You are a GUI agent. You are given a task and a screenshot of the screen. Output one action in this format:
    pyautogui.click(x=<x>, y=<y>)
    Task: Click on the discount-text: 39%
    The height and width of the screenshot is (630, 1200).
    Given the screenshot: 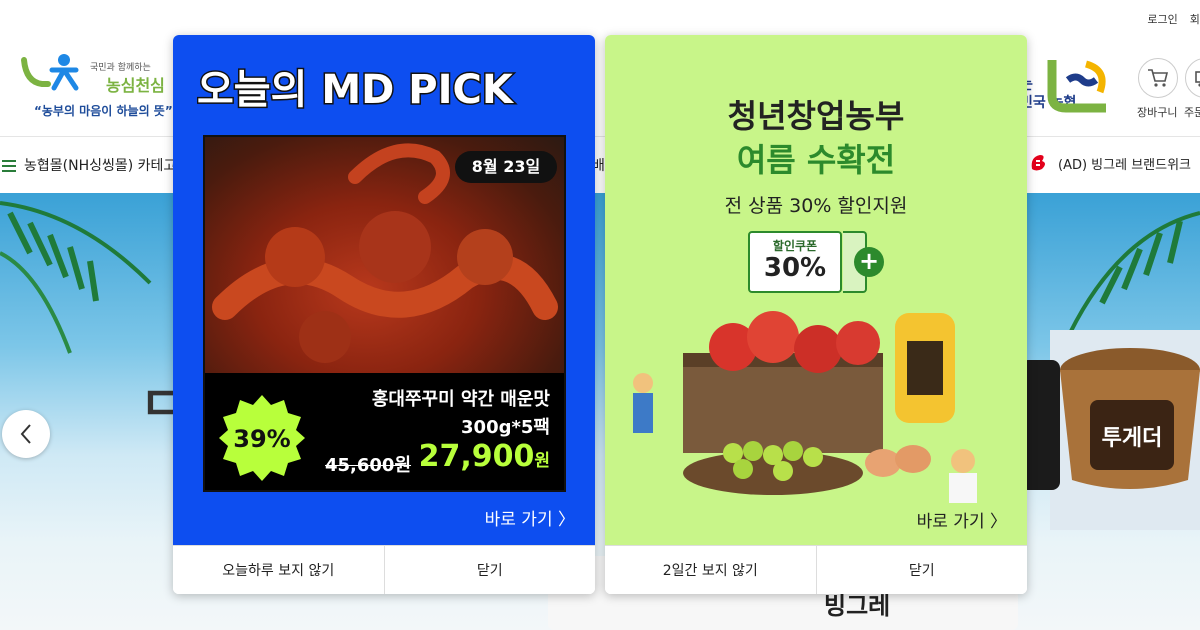 What is the action you would take?
    pyautogui.click(x=261, y=439)
    